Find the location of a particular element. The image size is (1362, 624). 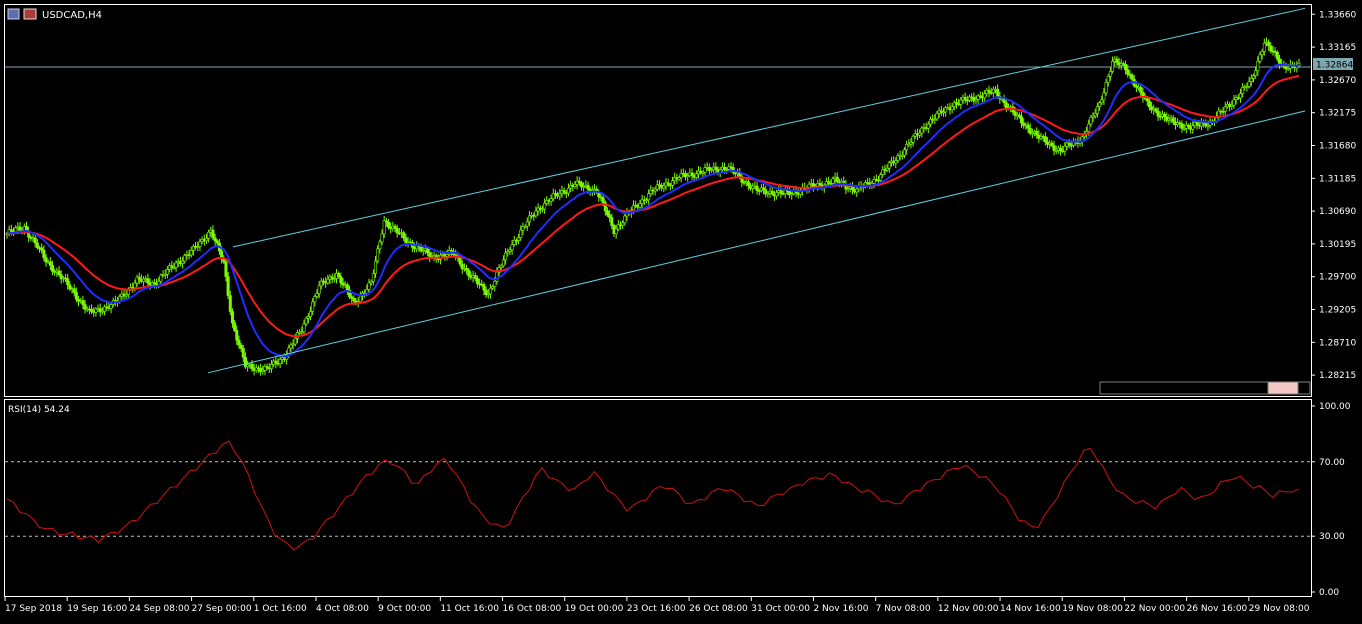

flag-icon is located at coordinates (30, 14).